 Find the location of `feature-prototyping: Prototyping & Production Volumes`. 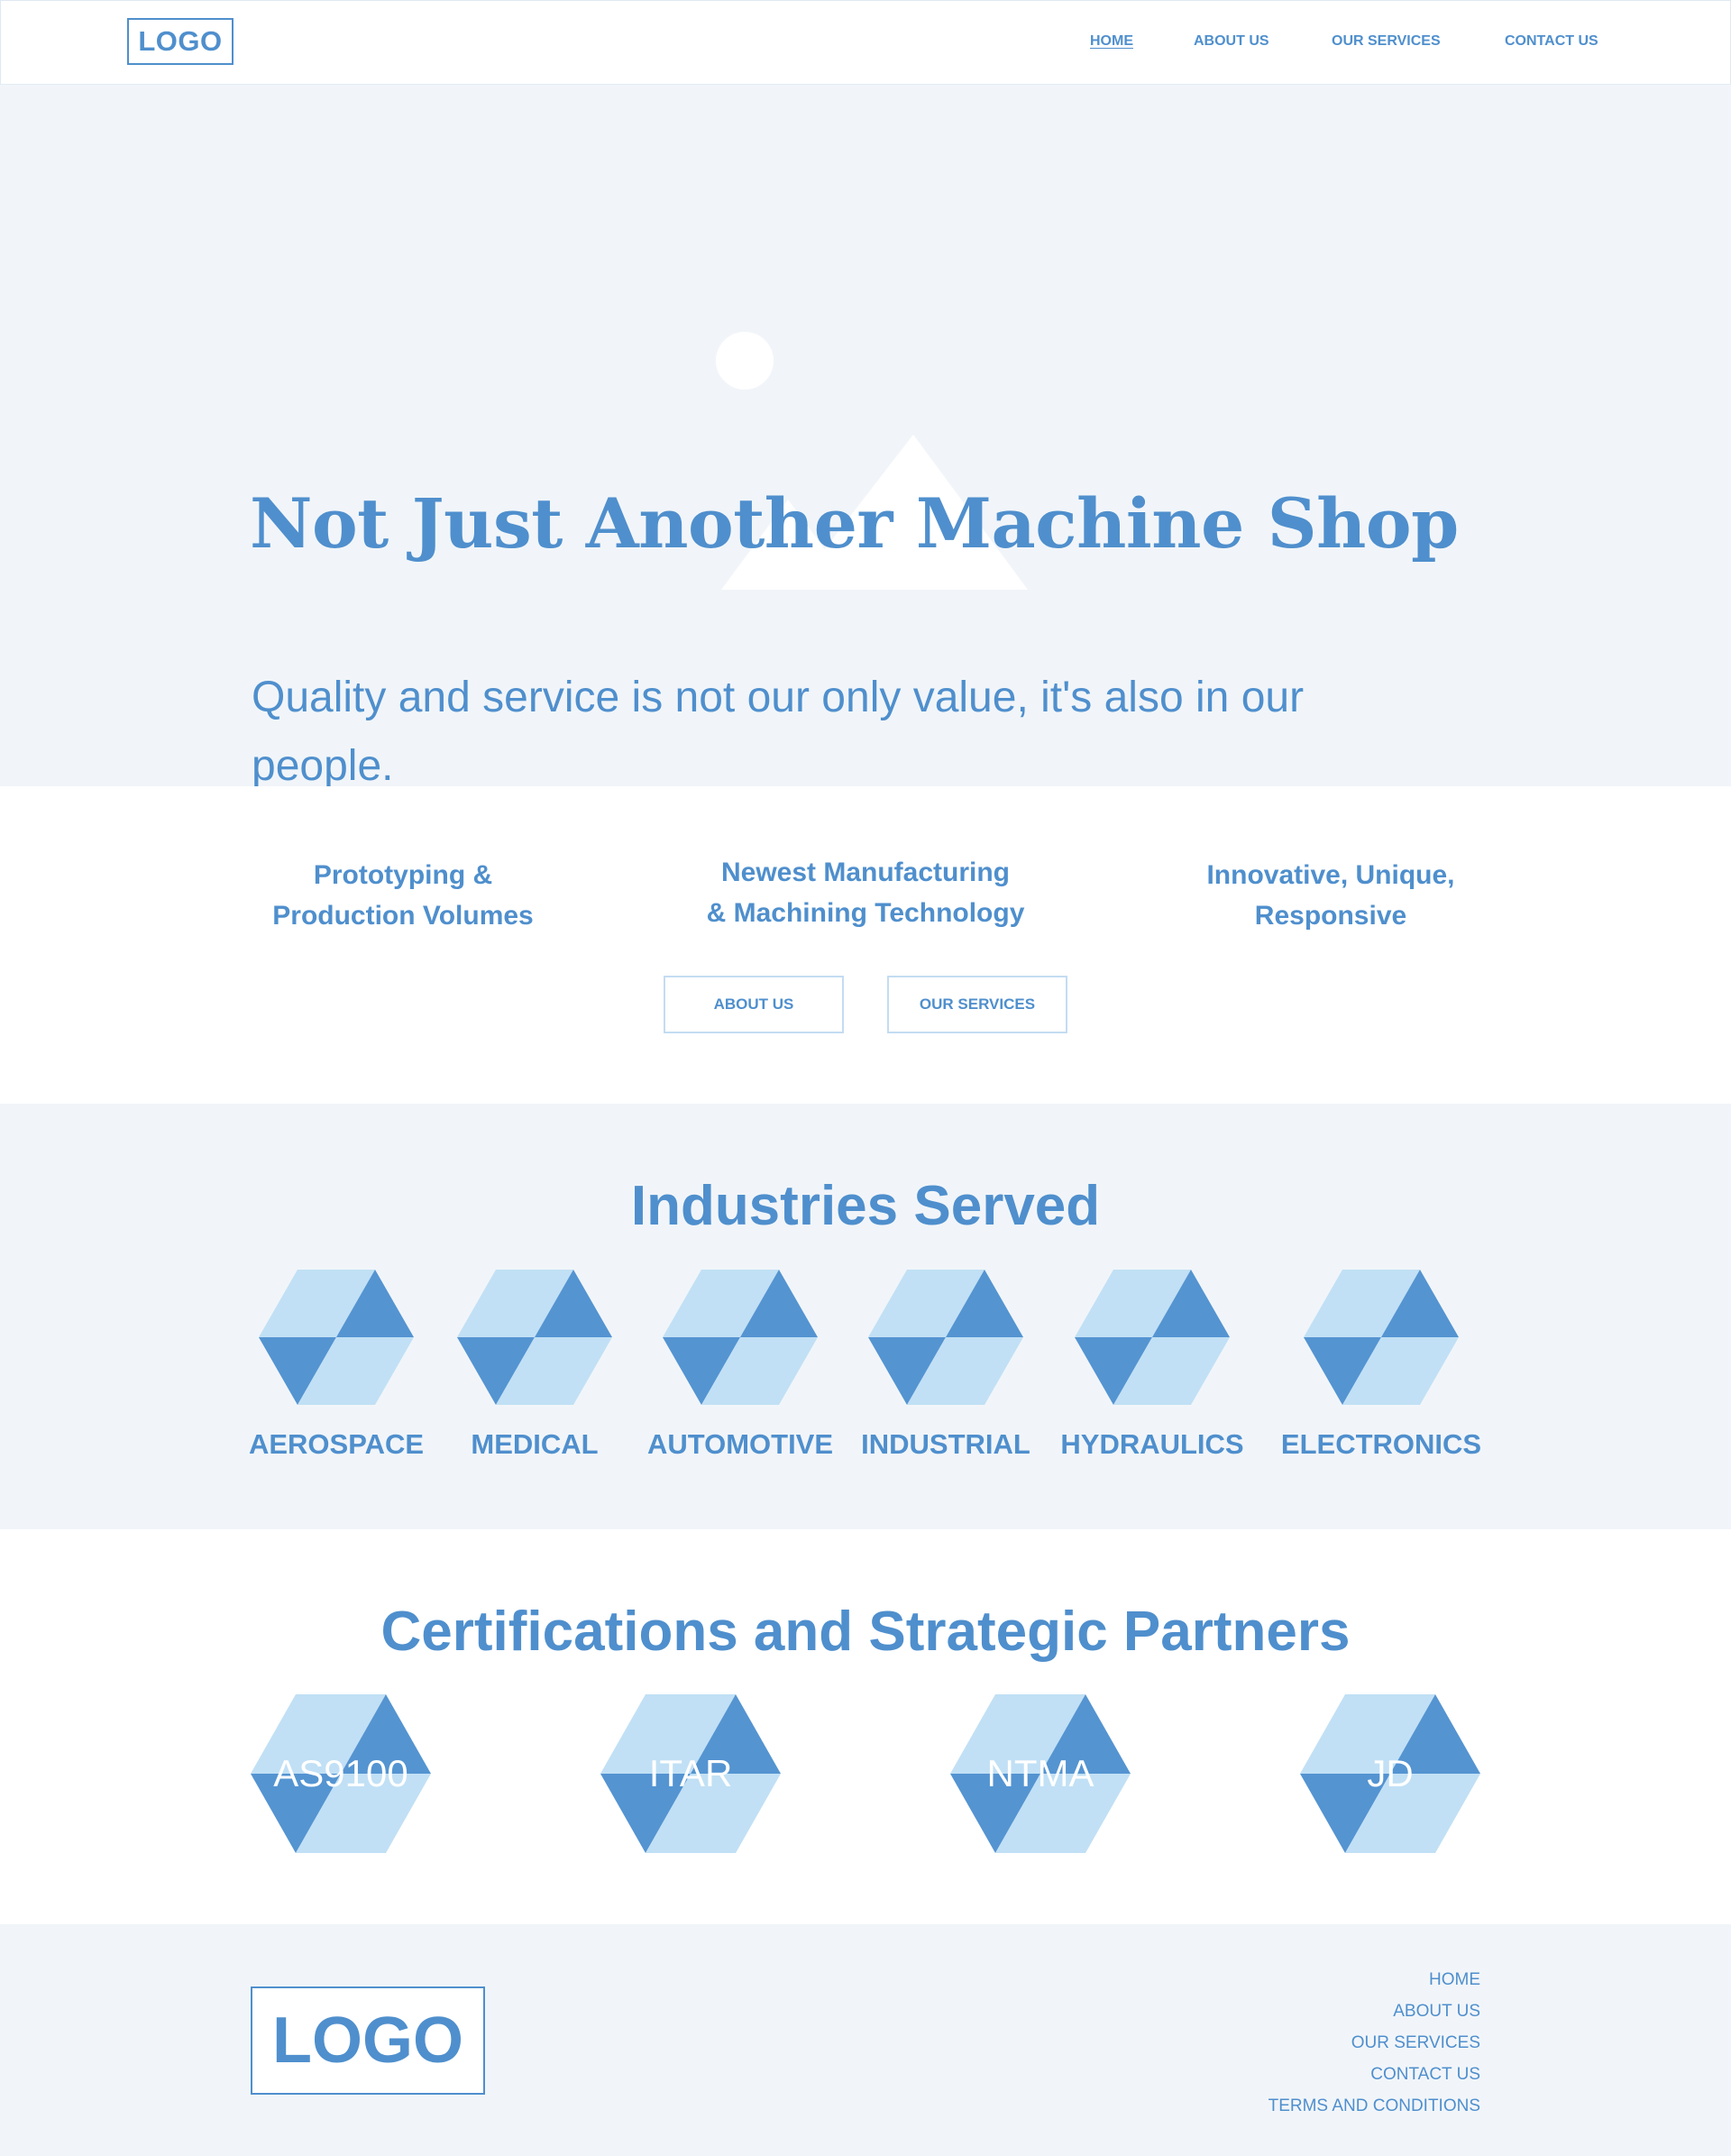

feature-prototyping: Prototyping & Production Volumes is located at coordinates (403, 895).